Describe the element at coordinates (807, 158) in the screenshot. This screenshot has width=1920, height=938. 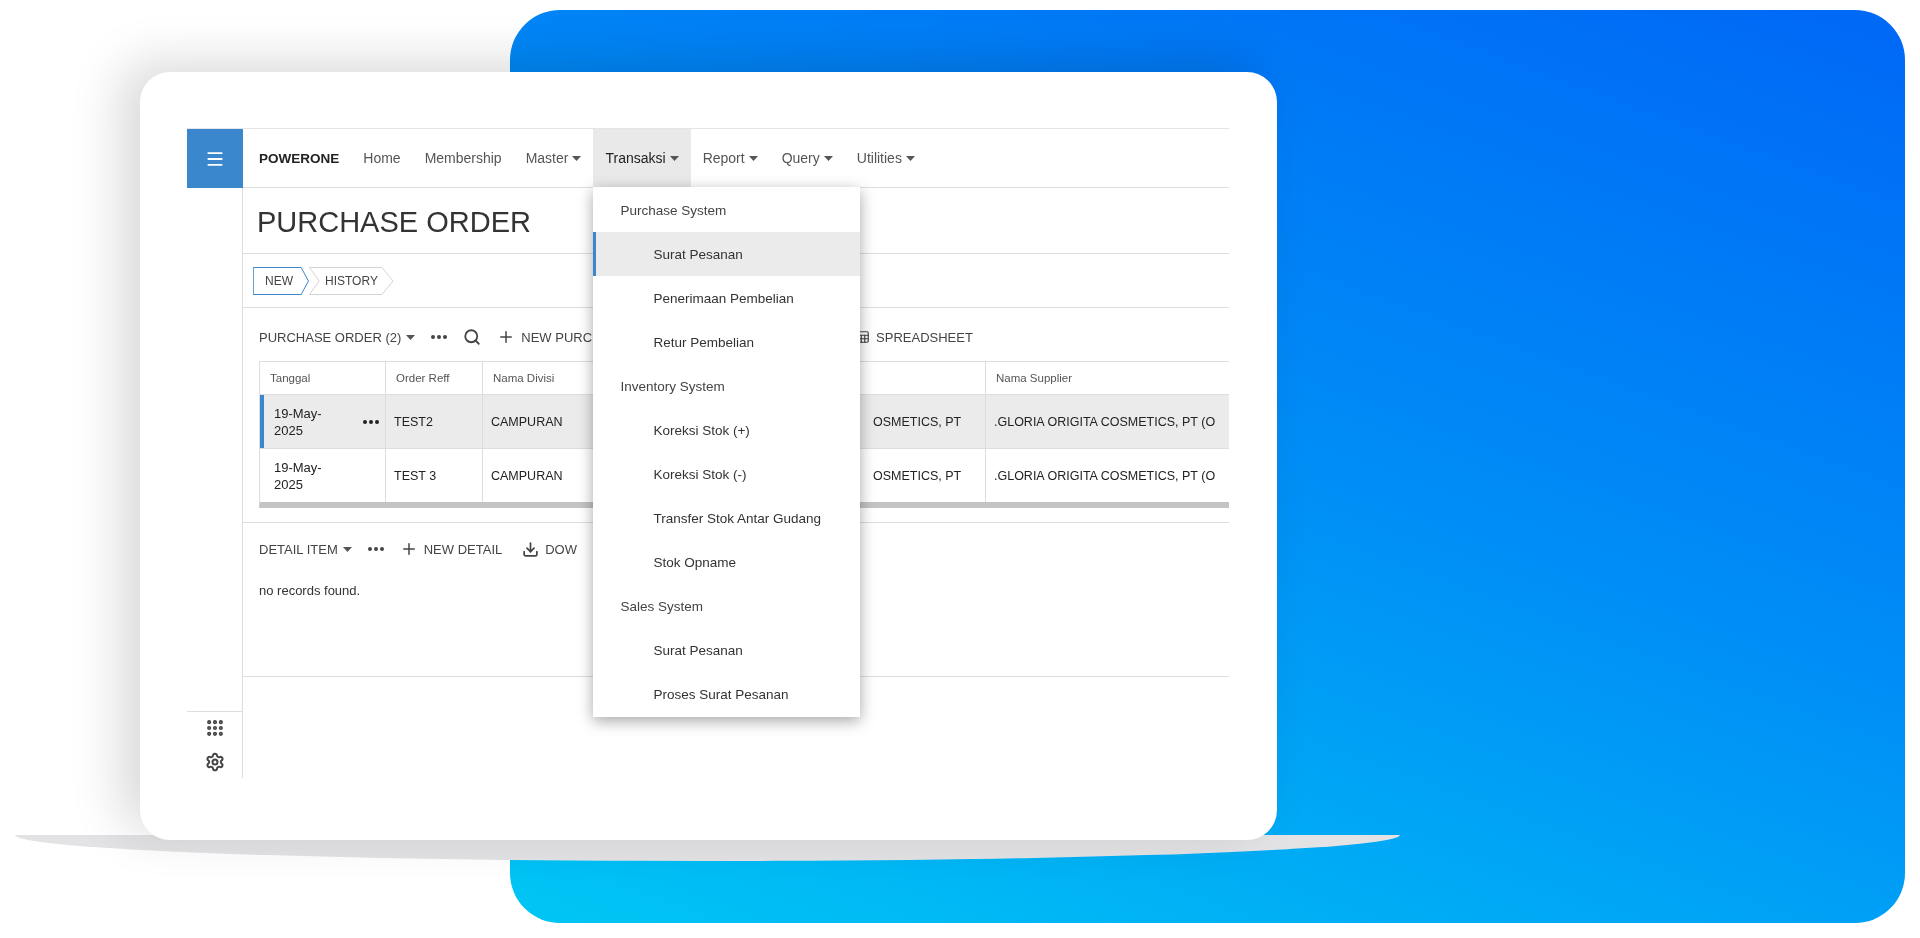
I see `nav-item: Query` at that location.